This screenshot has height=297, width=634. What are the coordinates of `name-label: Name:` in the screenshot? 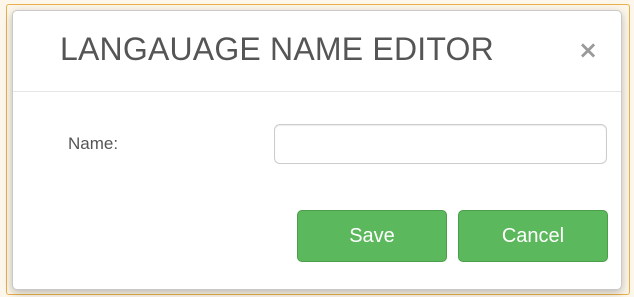 It's located at (93, 143).